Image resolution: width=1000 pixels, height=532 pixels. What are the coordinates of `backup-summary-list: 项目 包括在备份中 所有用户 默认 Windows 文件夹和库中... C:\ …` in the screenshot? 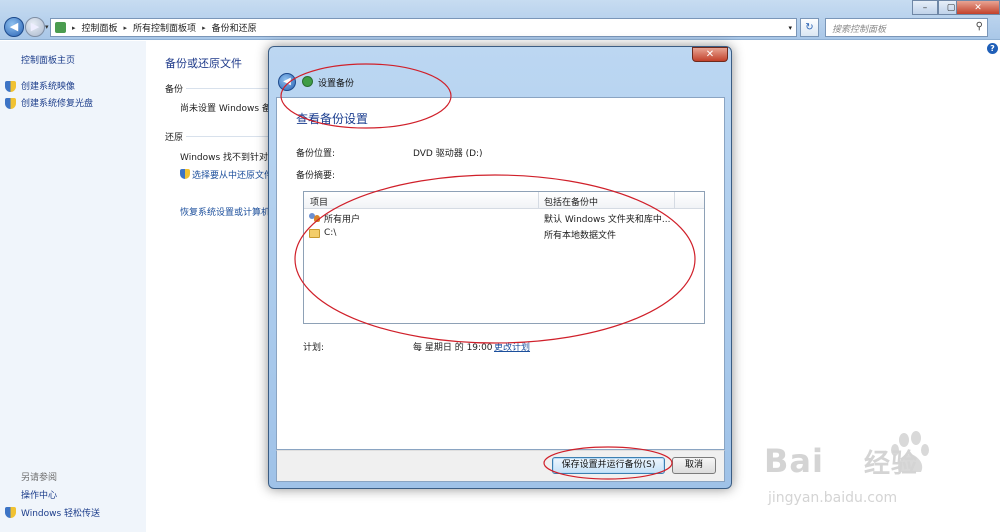 It's located at (504, 257).